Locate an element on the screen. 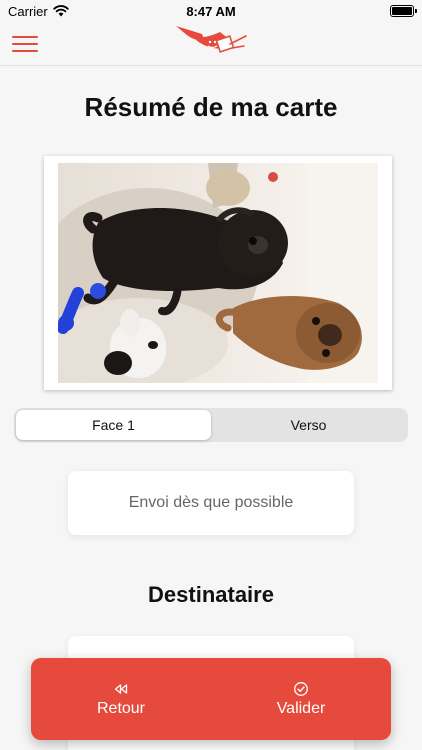 This screenshot has height=750, width=422. recipient-section-title: Destinataire is located at coordinates (211, 594).